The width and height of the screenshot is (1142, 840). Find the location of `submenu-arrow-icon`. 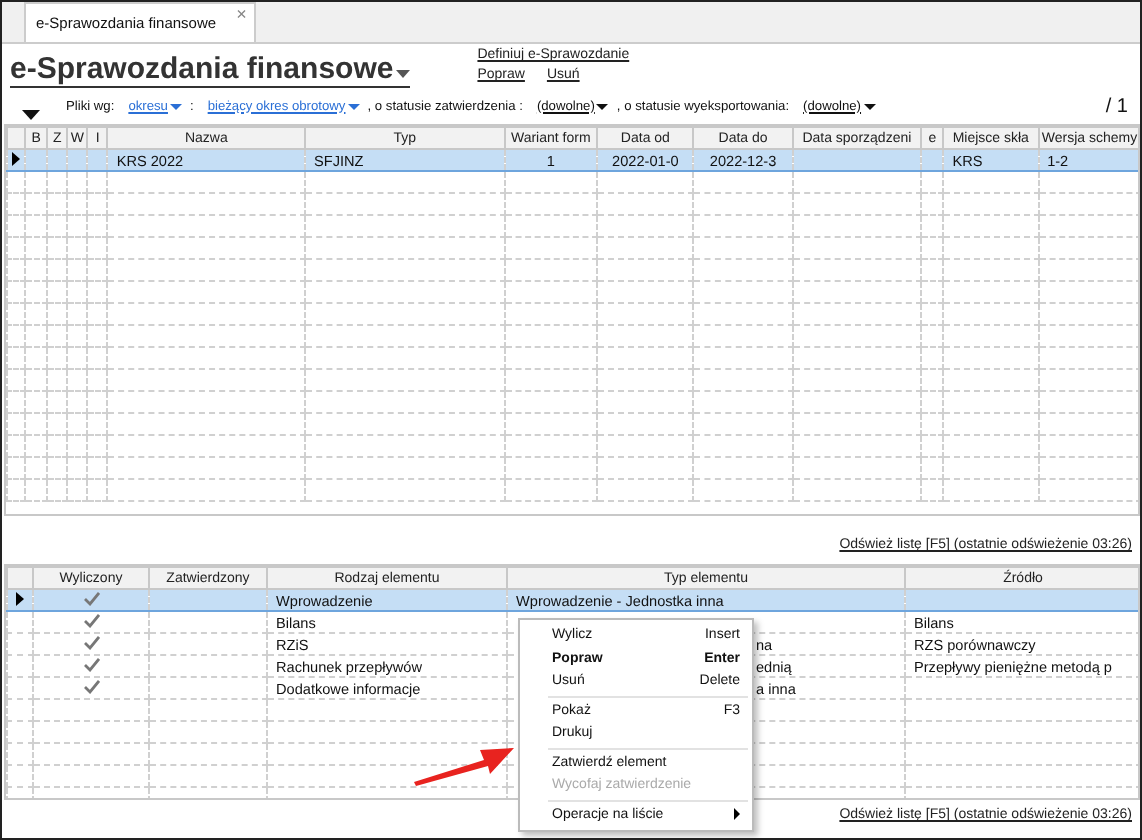

submenu-arrow-icon is located at coordinates (737, 814).